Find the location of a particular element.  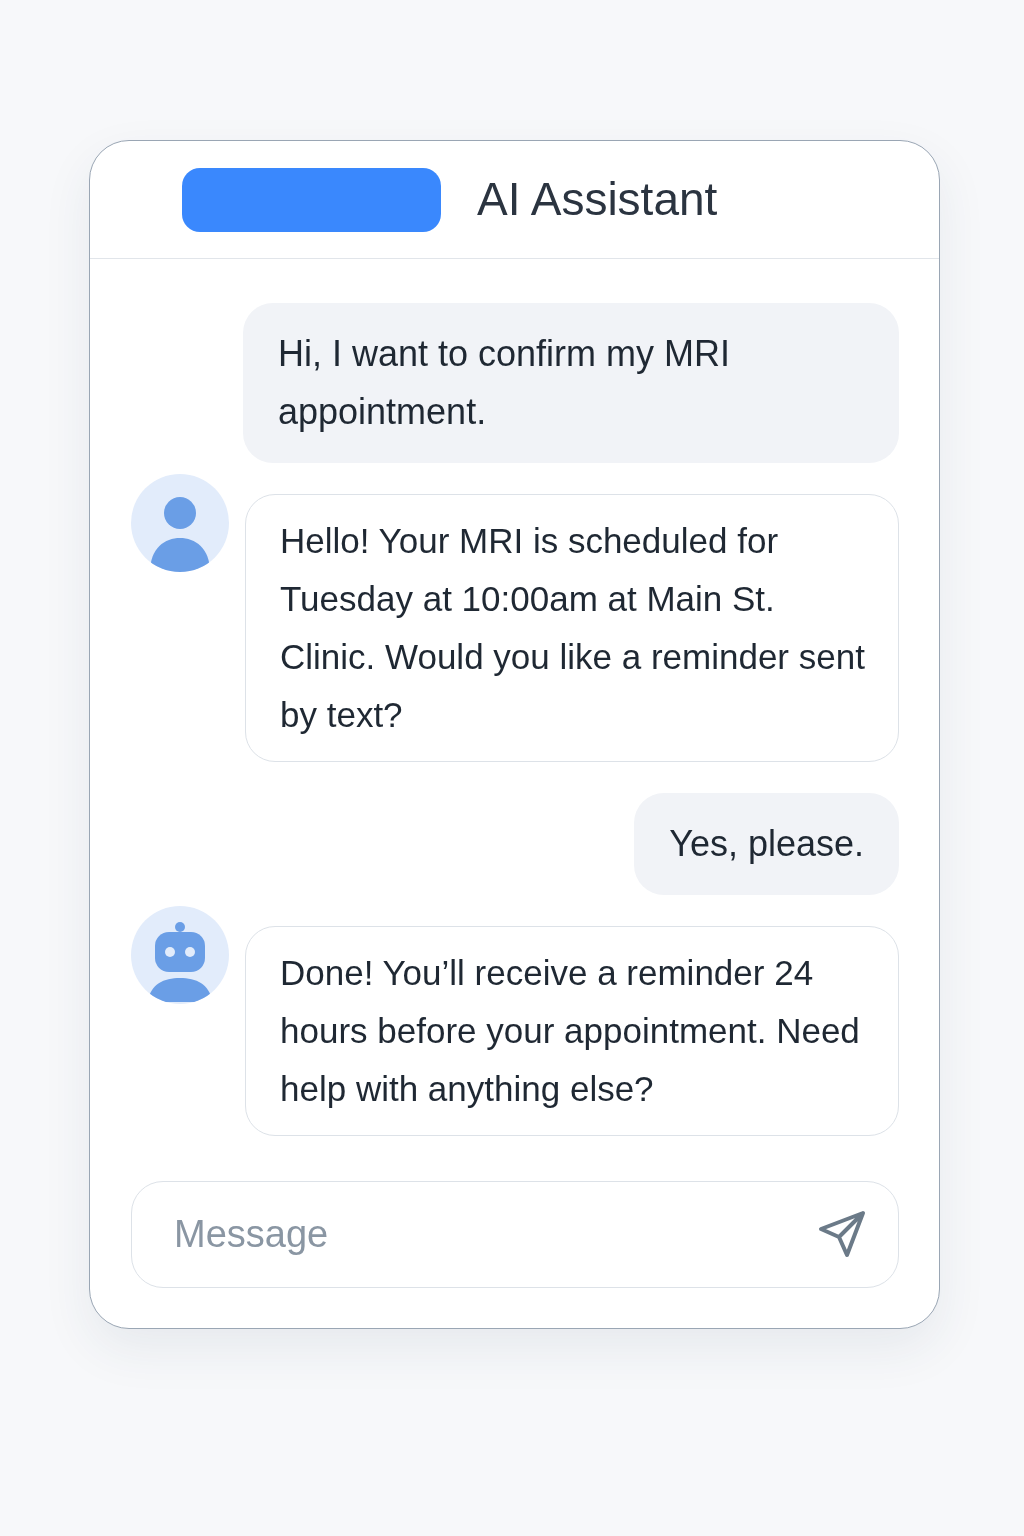

send-button is located at coordinates (842, 1234).